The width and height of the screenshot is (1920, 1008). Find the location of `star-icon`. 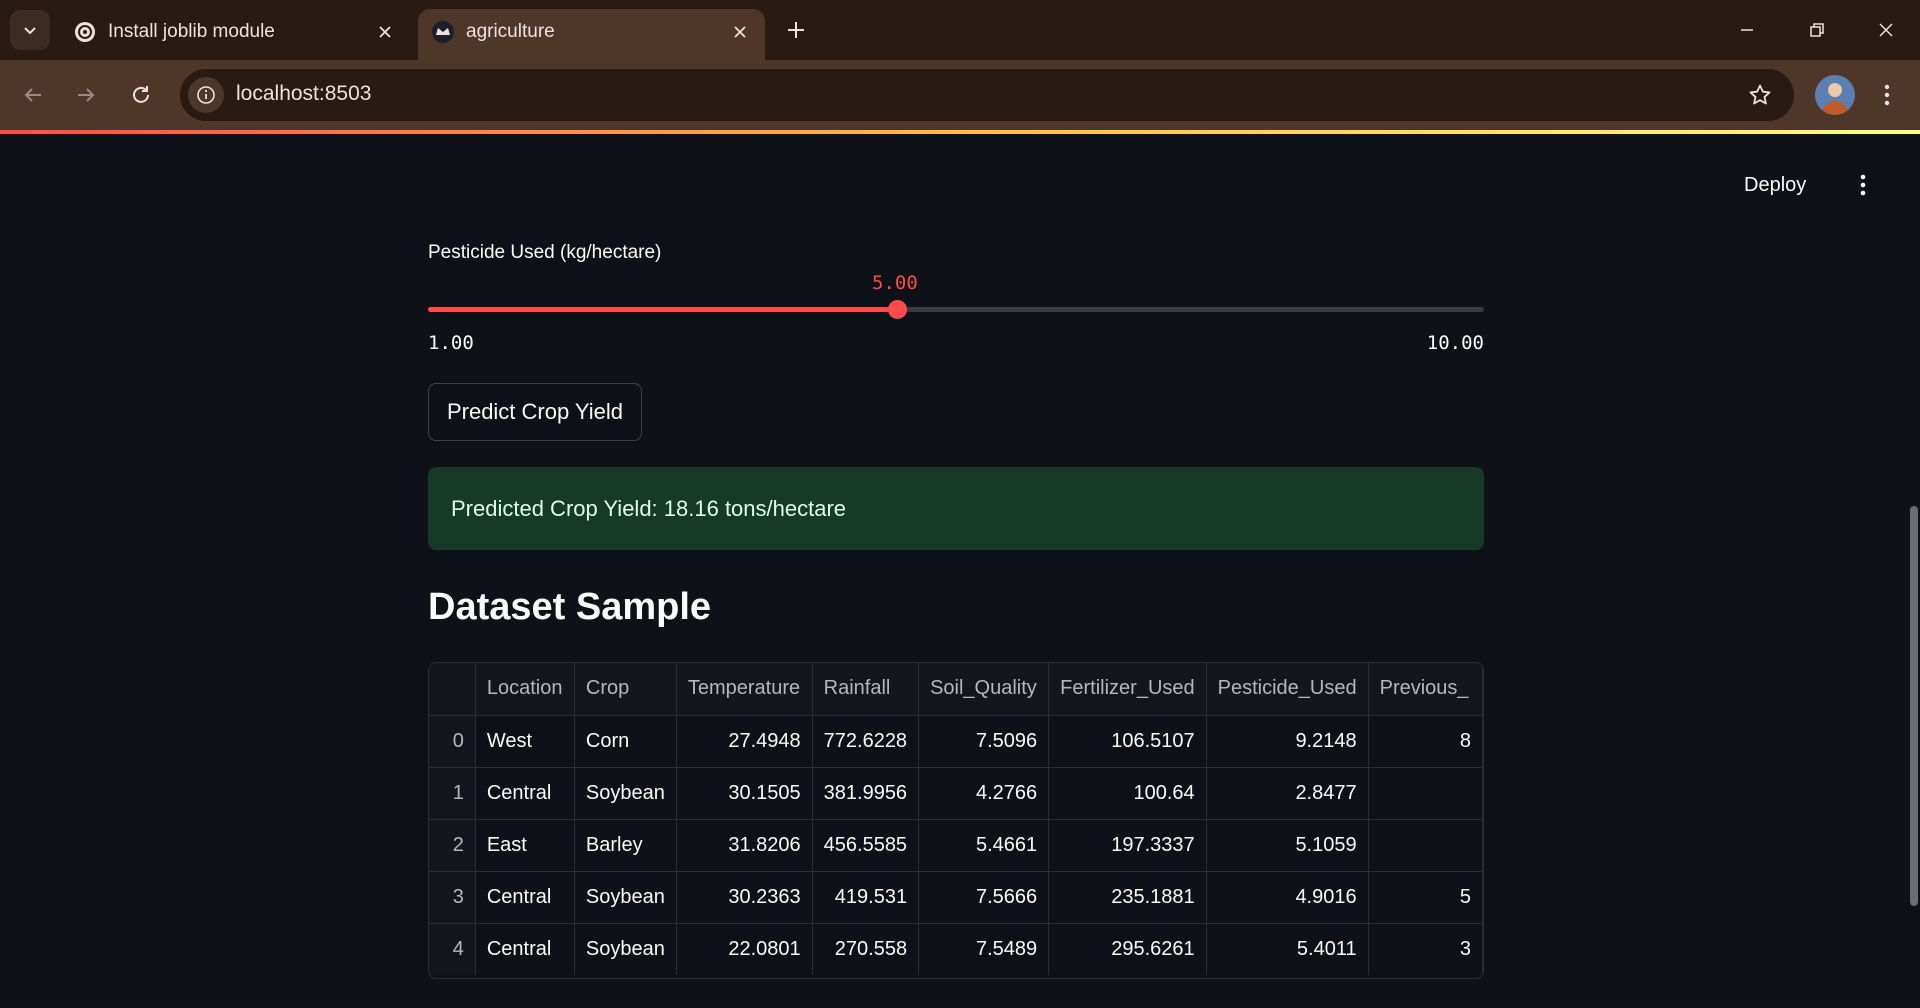

star-icon is located at coordinates (1760, 94).